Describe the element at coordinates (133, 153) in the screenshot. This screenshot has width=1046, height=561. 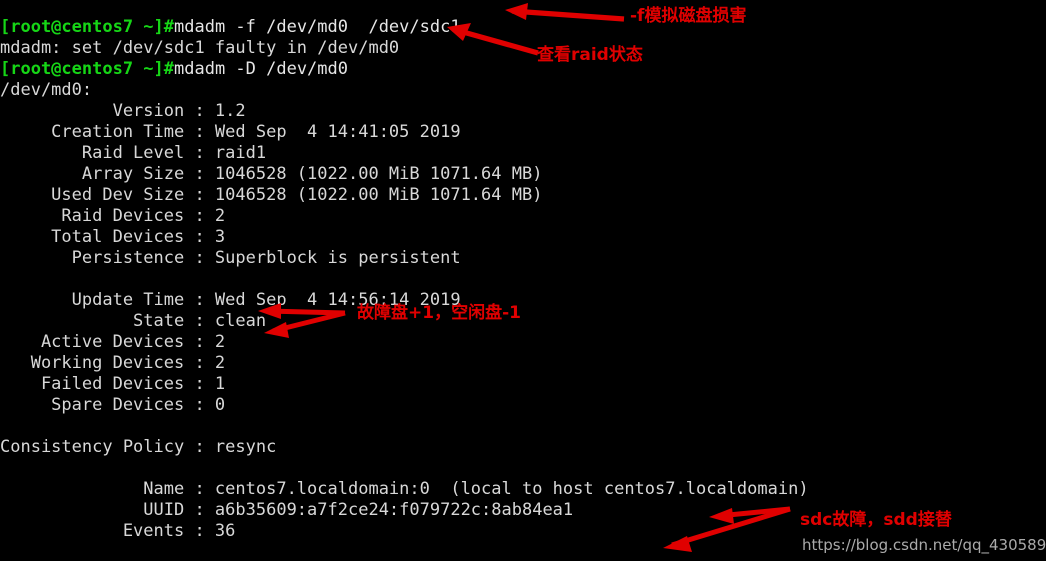
I see `shell-output: Raid Level : raid1` at that location.